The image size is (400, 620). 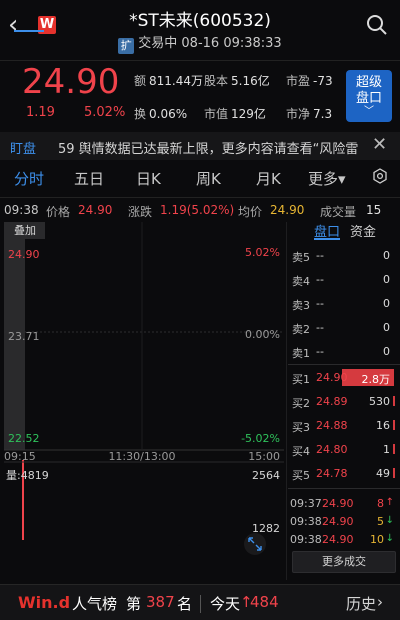 I want to click on ask-row-5: 卖5 -- 0, so click(x=342, y=256).